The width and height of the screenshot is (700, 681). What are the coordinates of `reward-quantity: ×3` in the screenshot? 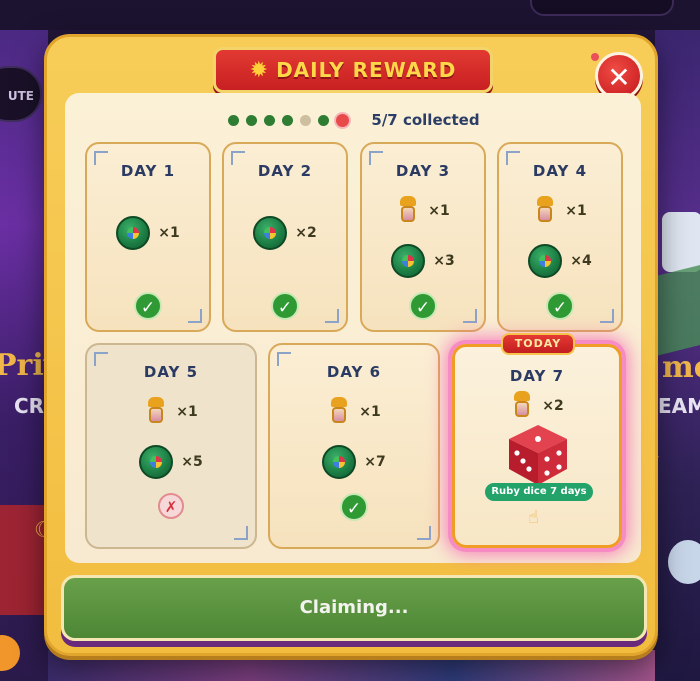 It's located at (444, 261).